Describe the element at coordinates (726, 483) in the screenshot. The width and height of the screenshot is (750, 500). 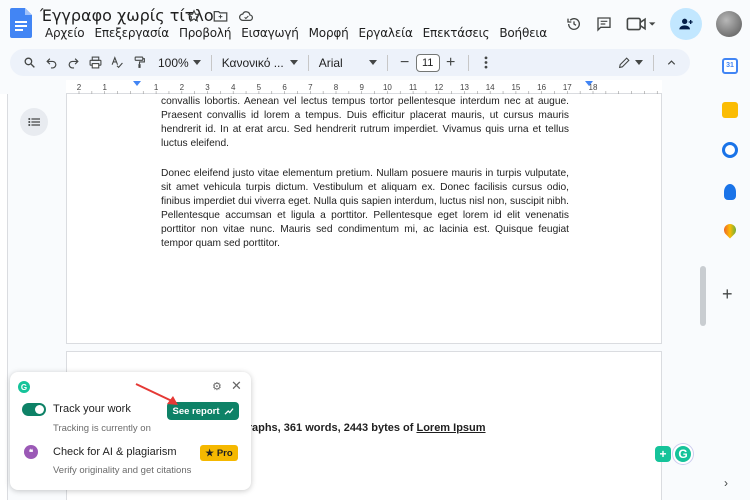
I see `chevron-right-icon: ›` at that location.